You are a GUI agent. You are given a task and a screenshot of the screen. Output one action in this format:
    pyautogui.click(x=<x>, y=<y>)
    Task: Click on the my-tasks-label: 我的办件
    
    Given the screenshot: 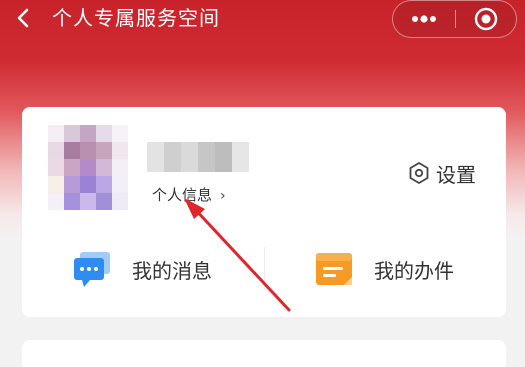 What is the action you would take?
    pyautogui.click(x=414, y=270)
    